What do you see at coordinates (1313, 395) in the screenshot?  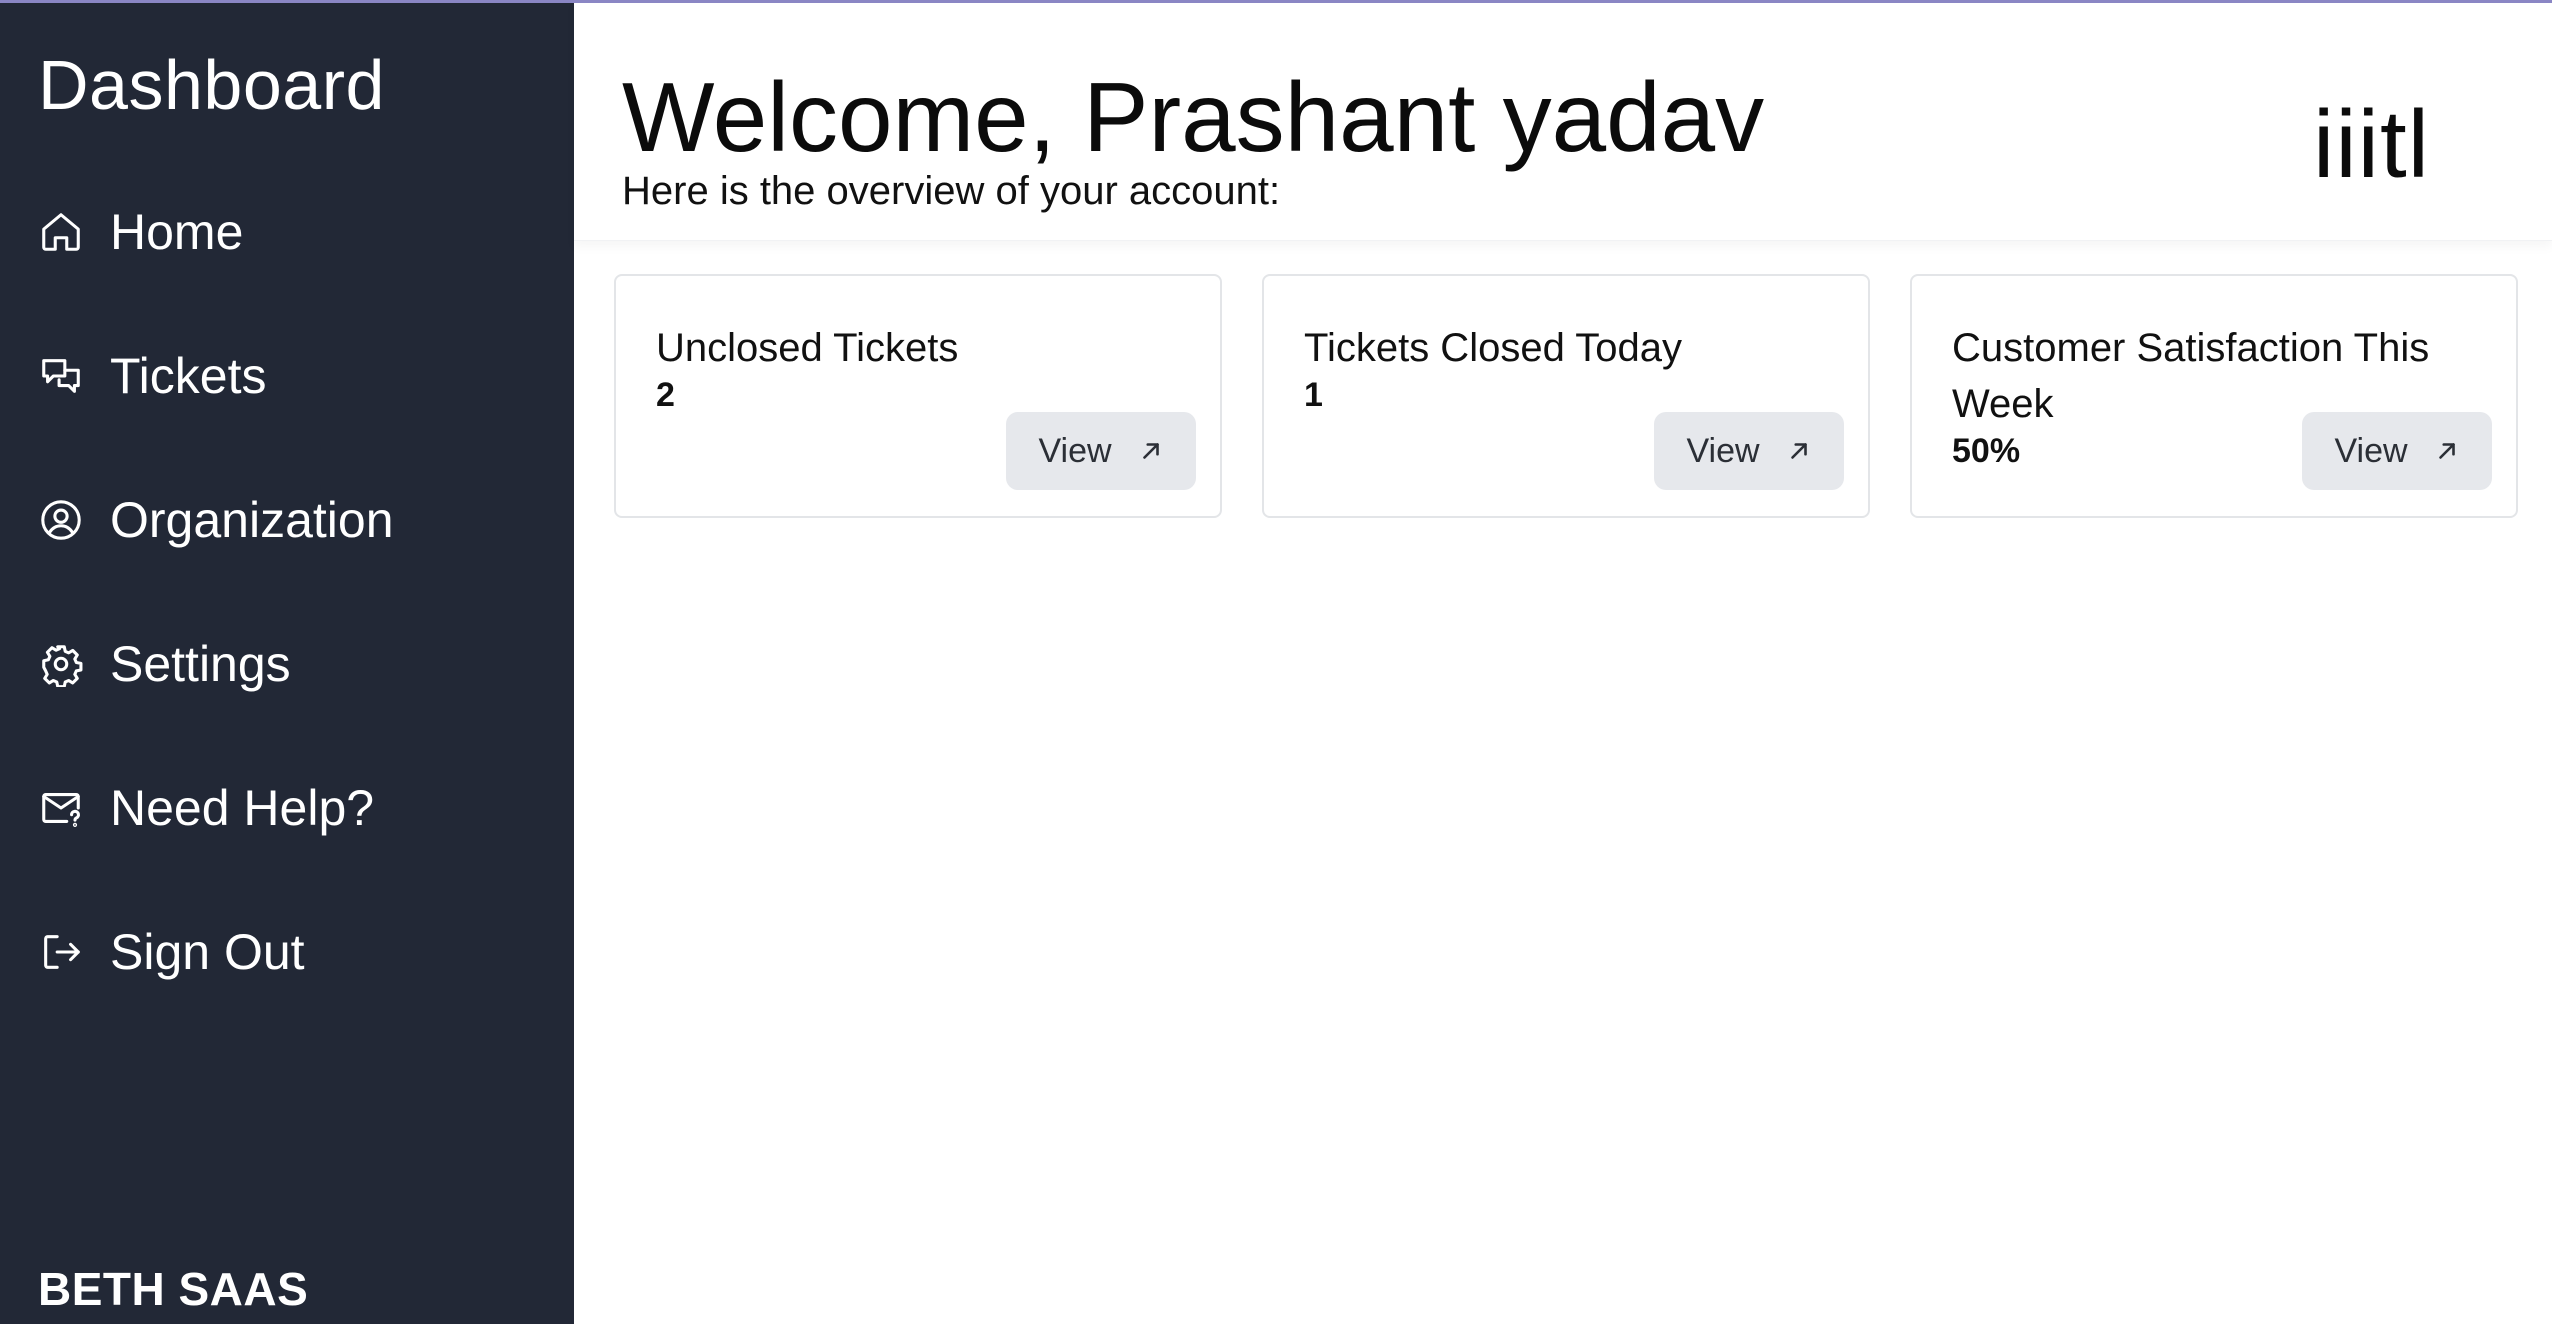 I see `card-value: 1` at bounding box center [1313, 395].